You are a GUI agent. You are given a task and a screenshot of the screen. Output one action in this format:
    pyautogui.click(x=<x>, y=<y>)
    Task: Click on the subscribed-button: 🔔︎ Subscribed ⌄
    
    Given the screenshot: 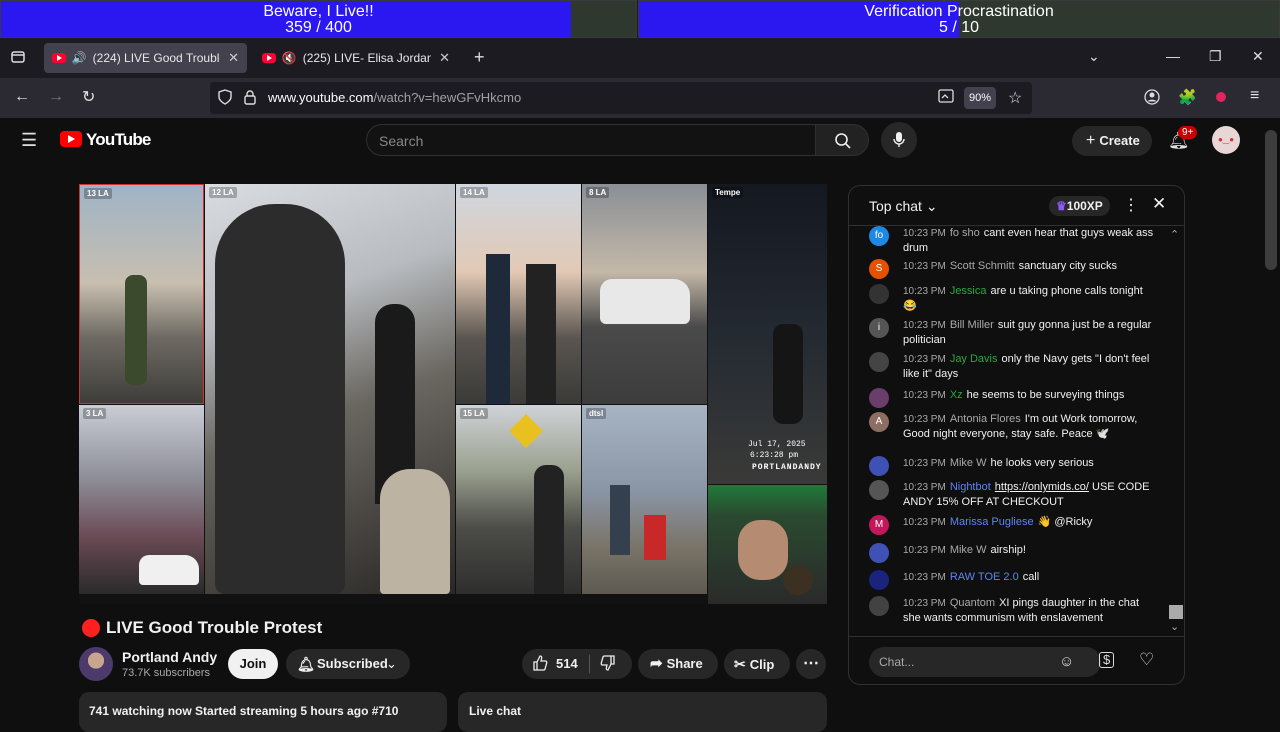 What is the action you would take?
    pyautogui.click(x=348, y=664)
    